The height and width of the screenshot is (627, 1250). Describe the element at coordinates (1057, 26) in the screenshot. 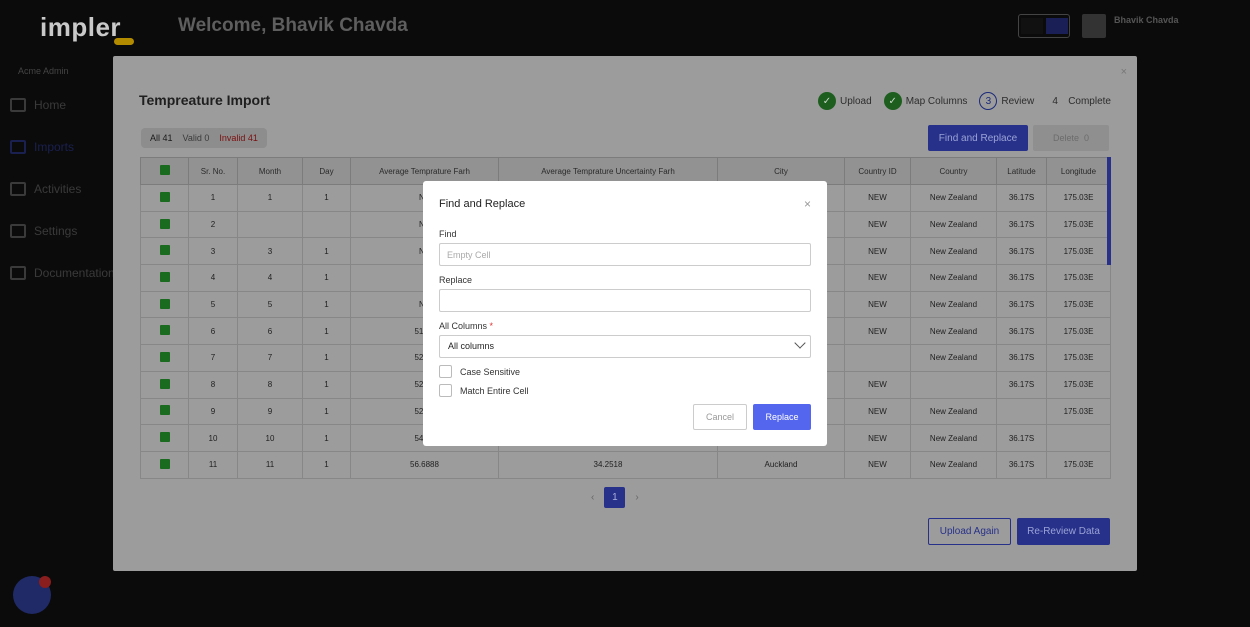

I see `moon-icon` at that location.